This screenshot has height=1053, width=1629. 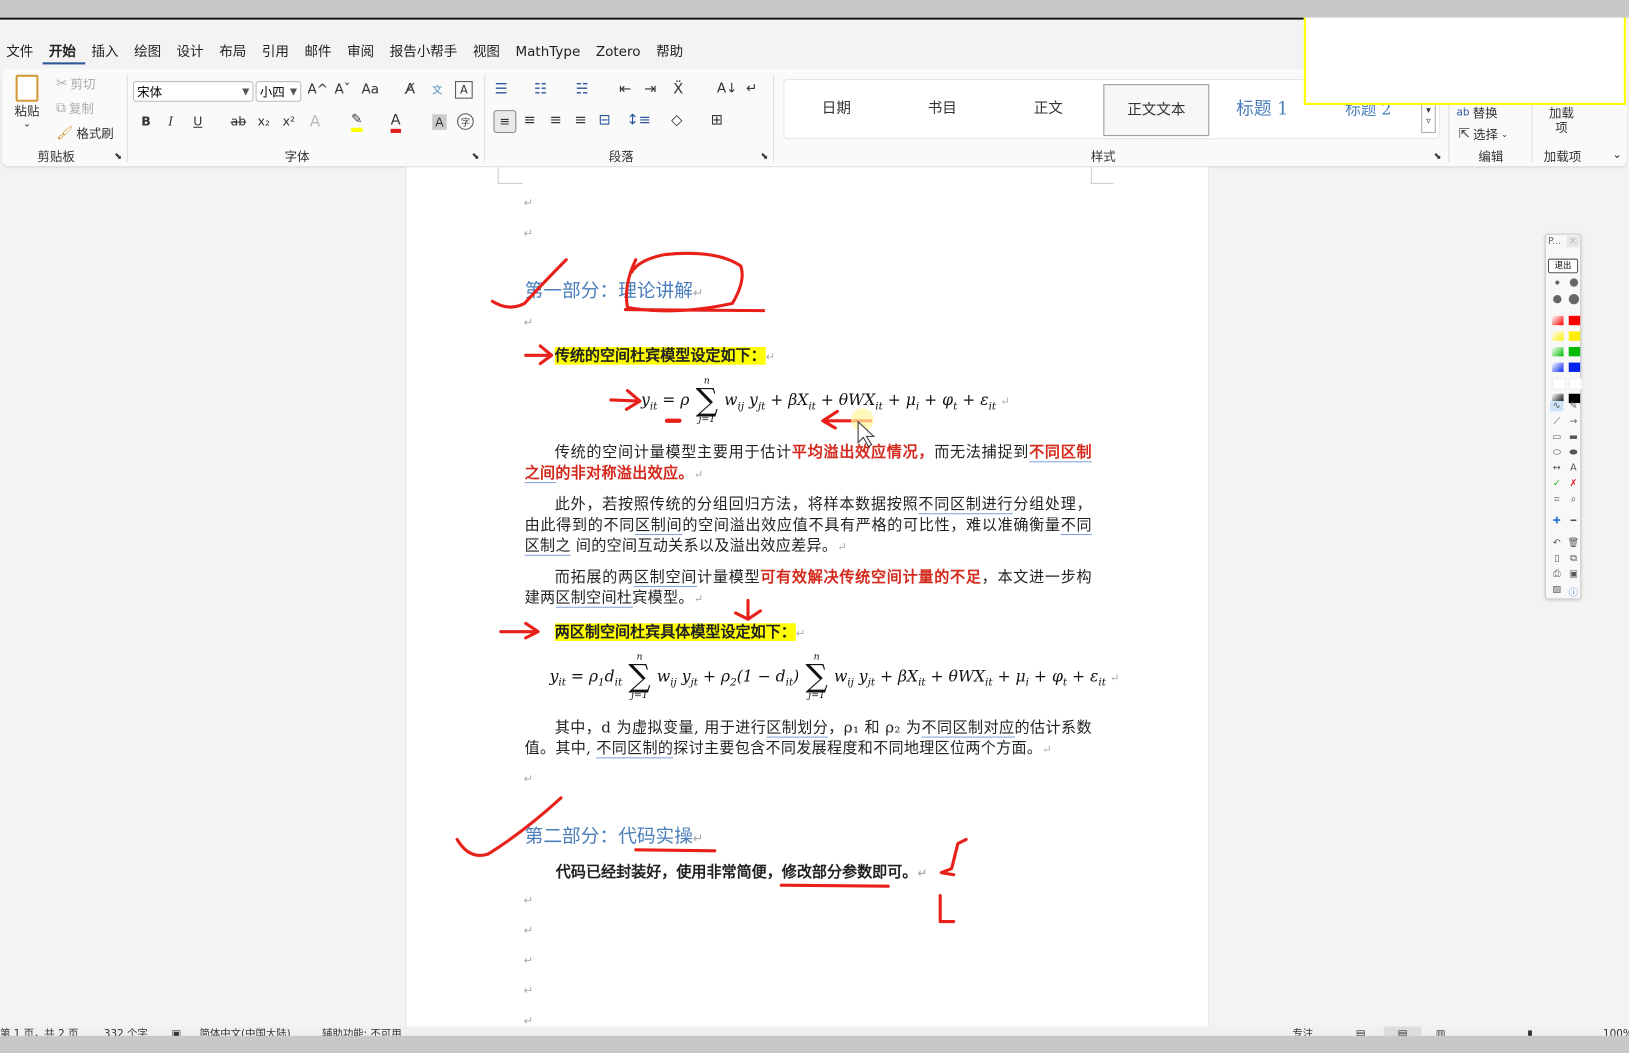 What do you see at coordinates (581, 120) in the screenshot?
I see `justify-button: ≡` at bounding box center [581, 120].